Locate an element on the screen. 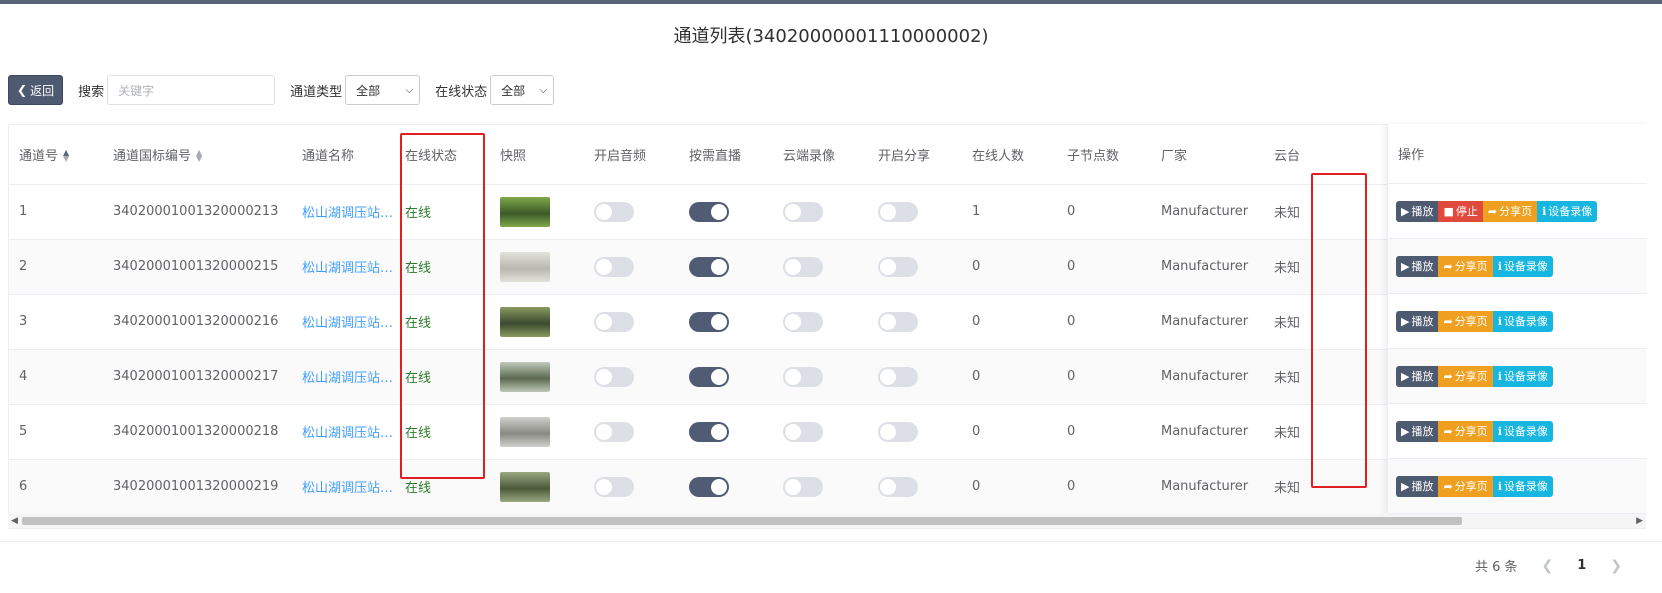  operations-row: ▶ 播放 ➦ 分享页 ℹ 设备录像 is located at coordinates (1517, 486).